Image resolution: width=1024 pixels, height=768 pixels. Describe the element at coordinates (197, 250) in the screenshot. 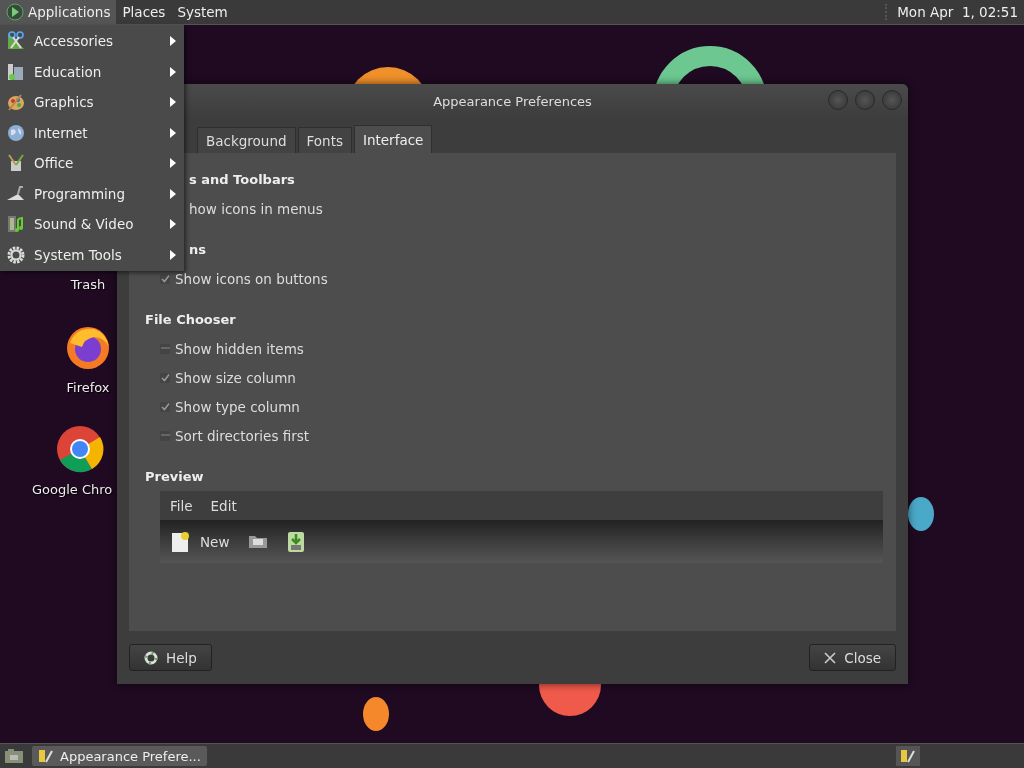

I see `section-heading: ns` at that location.